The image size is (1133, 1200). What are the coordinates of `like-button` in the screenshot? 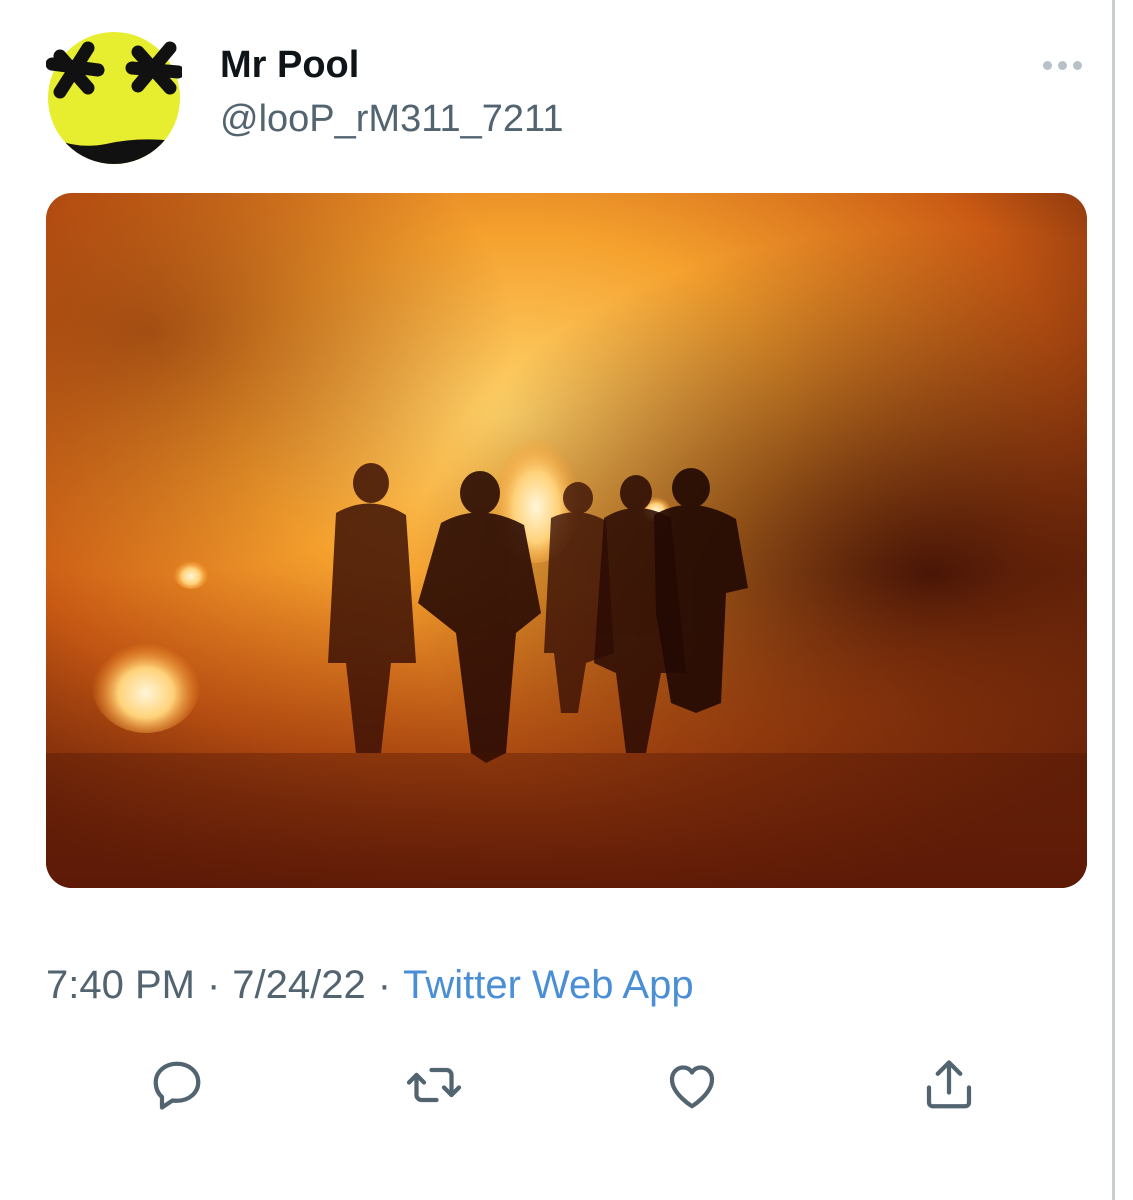 It's located at (692, 1085).